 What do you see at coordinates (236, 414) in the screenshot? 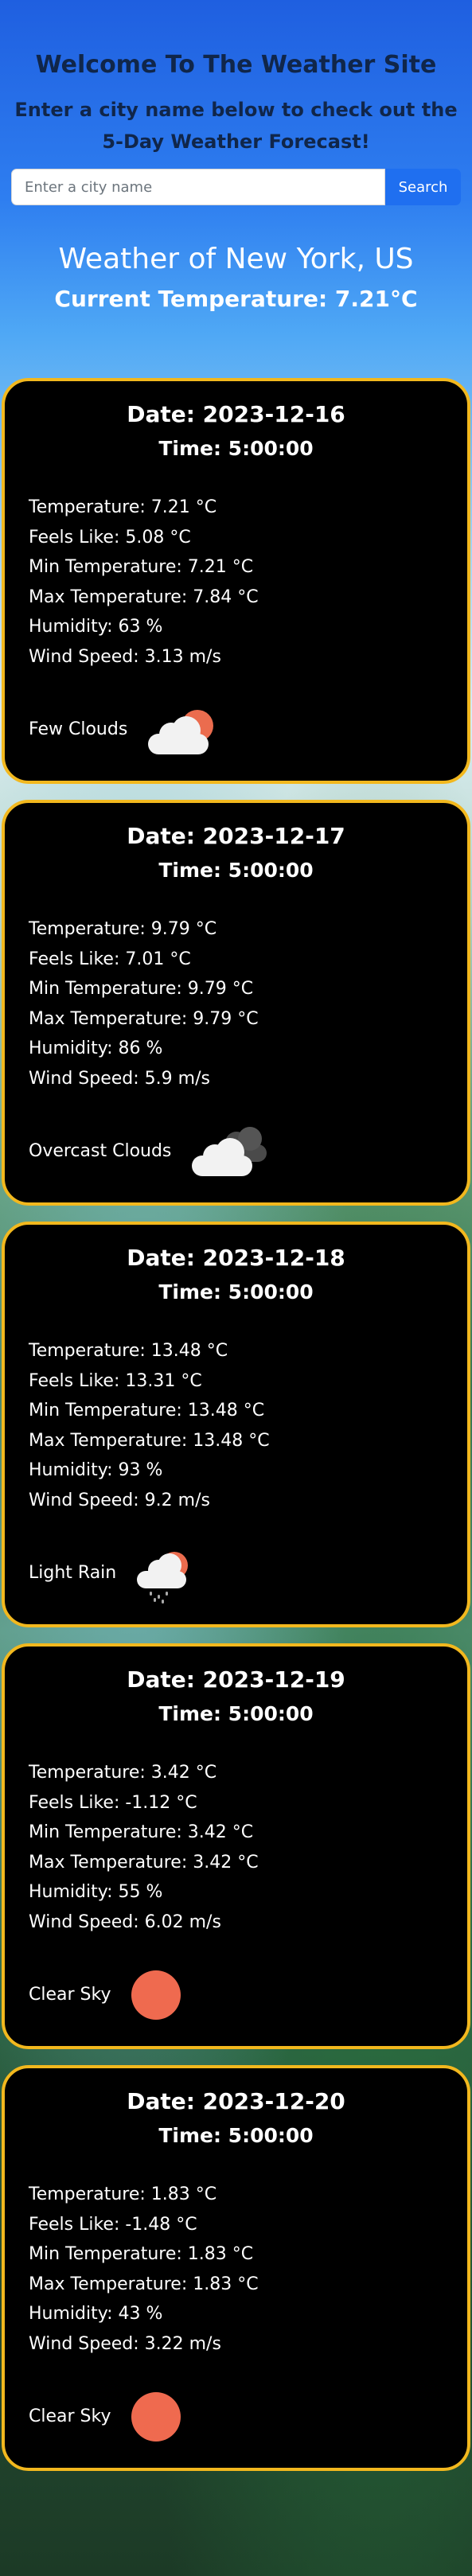
I see `forecast-date: Date: 2023-12-16` at bounding box center [236, 414].